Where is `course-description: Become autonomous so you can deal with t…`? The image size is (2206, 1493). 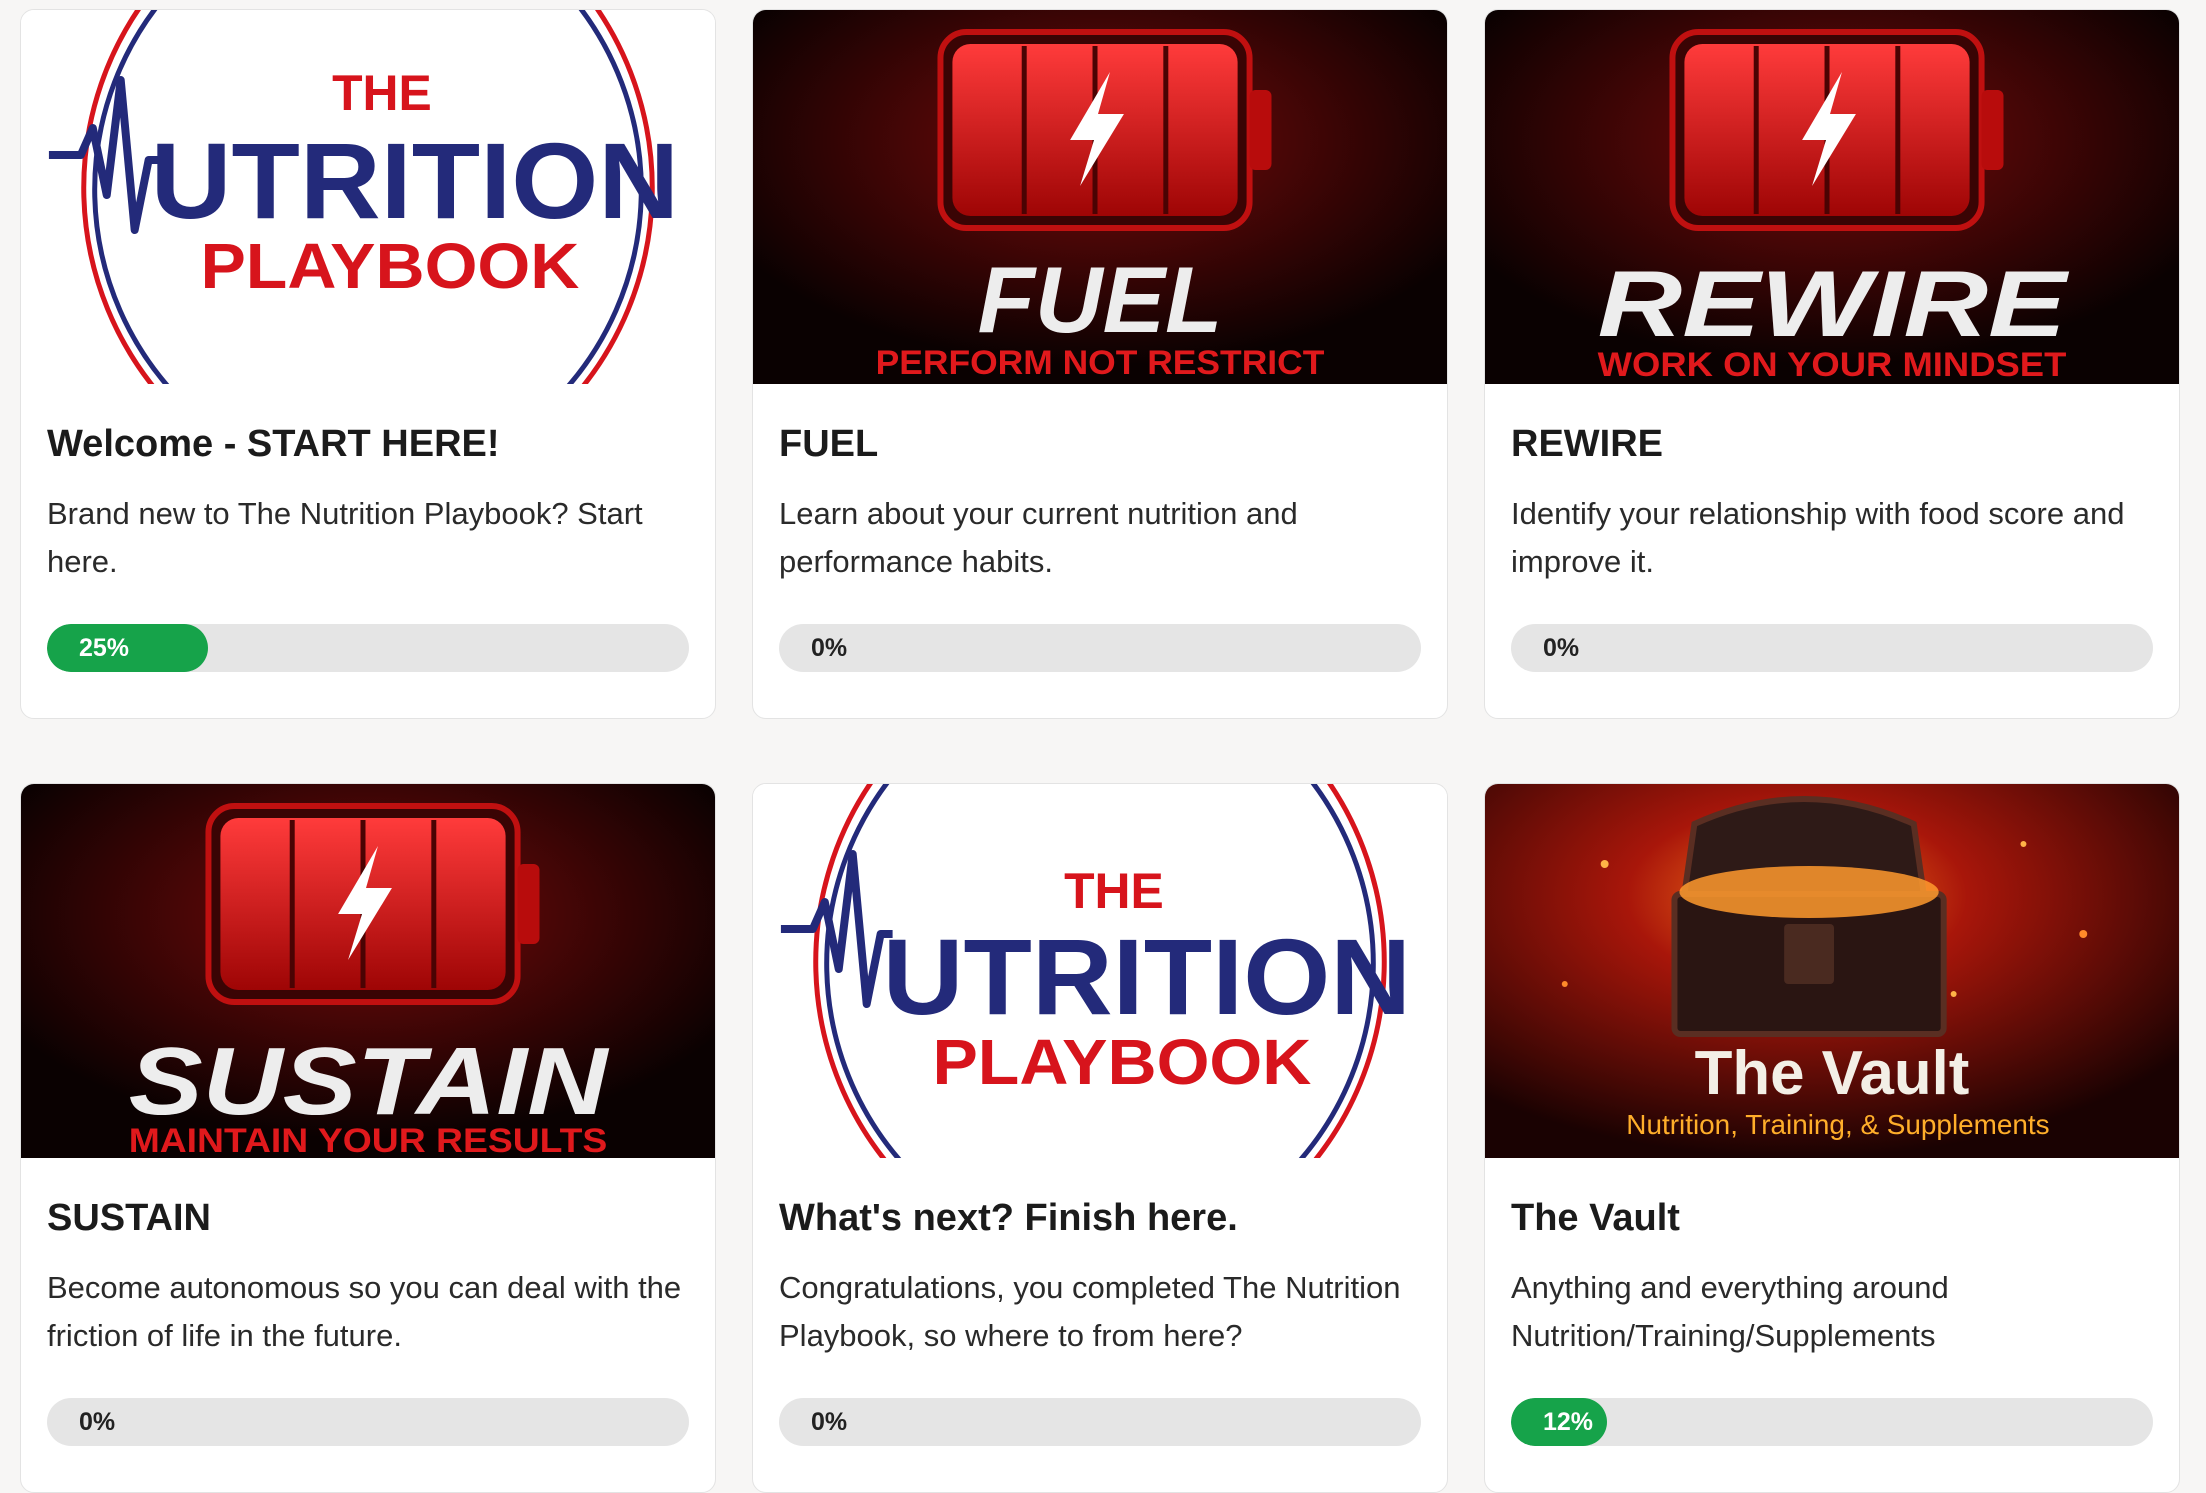
course-description: Become autonomous so you can deal with t… is located at coordinates (364, 1311).